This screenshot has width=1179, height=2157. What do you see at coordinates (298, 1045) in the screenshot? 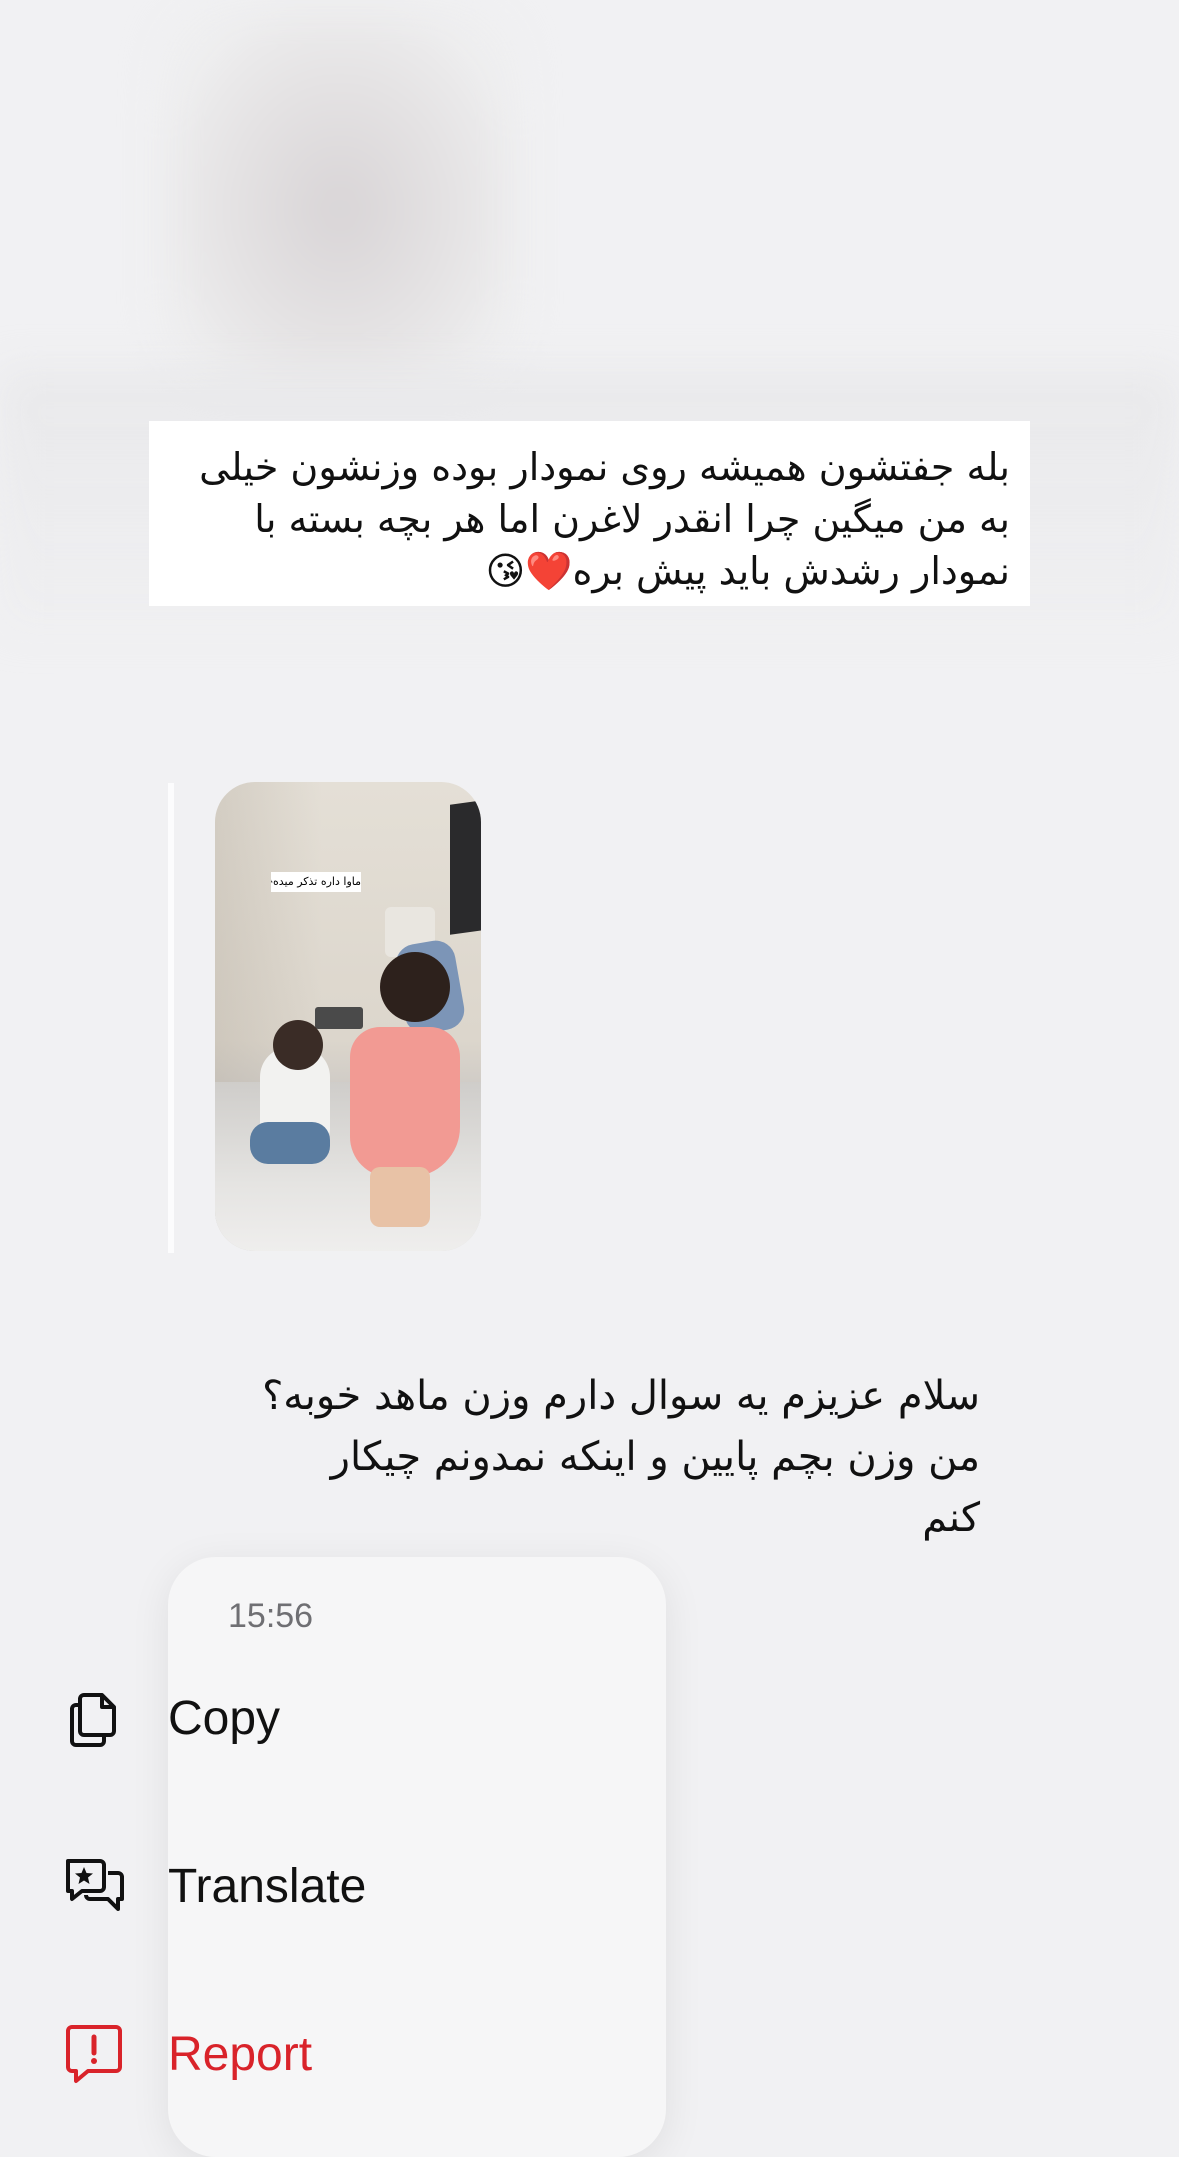
I see `video-child-boy-head` at bounding box center [298, 1045].